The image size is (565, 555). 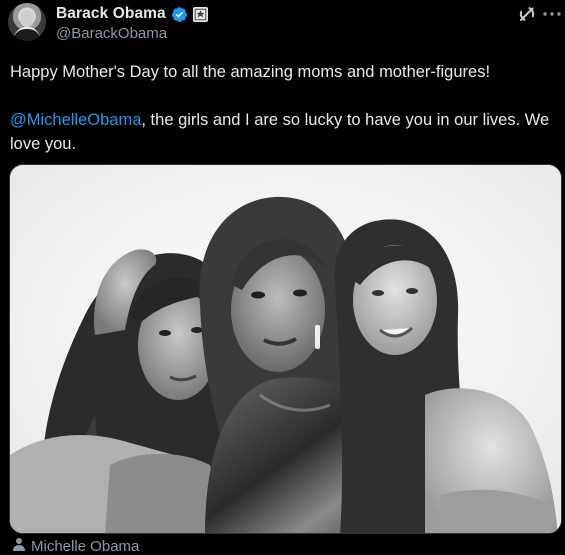 What do you see at coordinates (85, 546) in the screenshot?
I see `tagged-name: Michelle Obama` at bounding box center [85, 546].